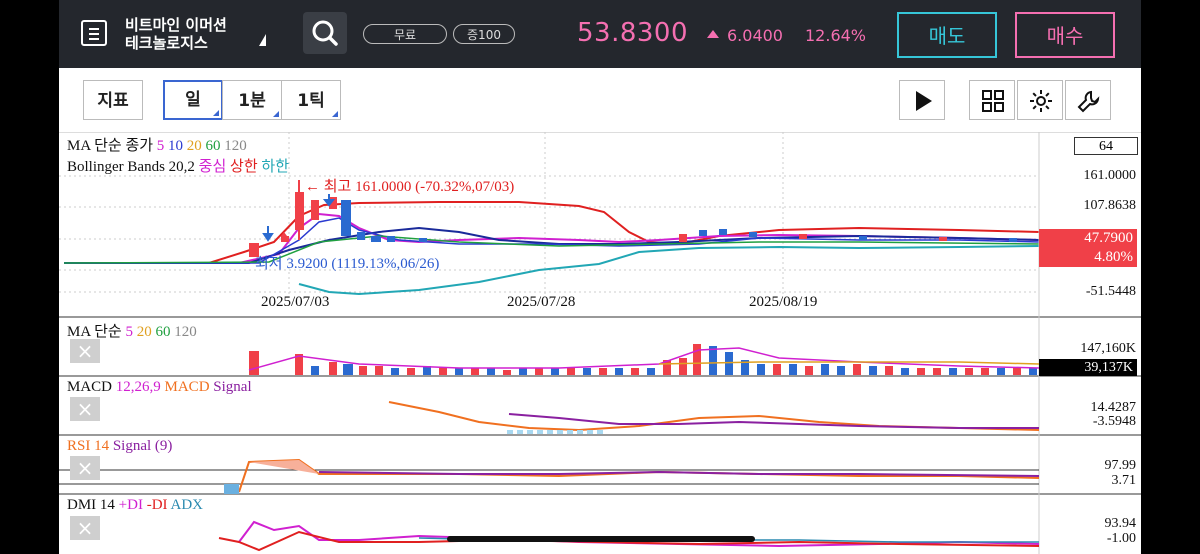 Image resolution: width=1200 pixels, height=554 pixels. I want to click on settings-button, so click(1040, 100).